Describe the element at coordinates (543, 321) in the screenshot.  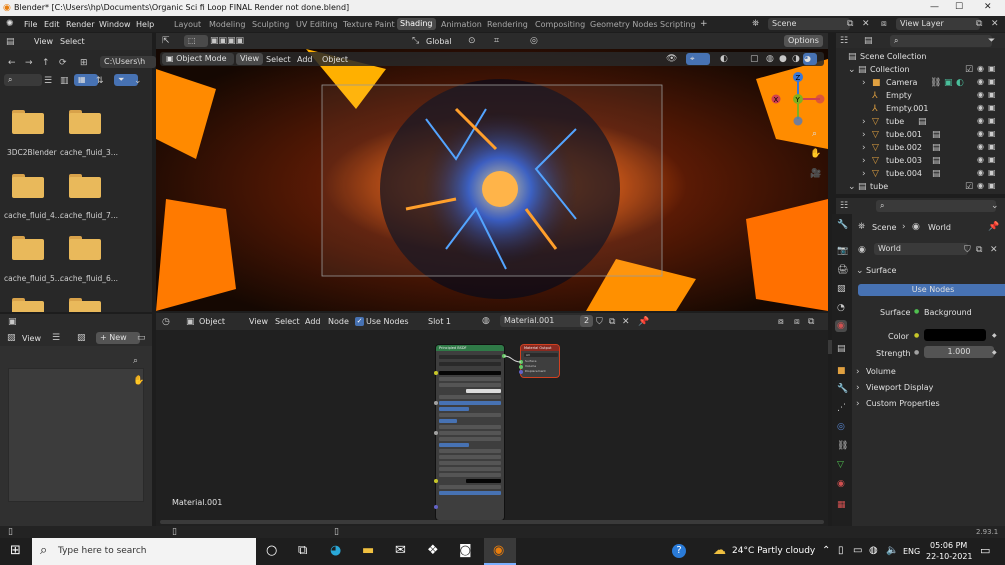
I see `material-name-field: Material.001` at that location.